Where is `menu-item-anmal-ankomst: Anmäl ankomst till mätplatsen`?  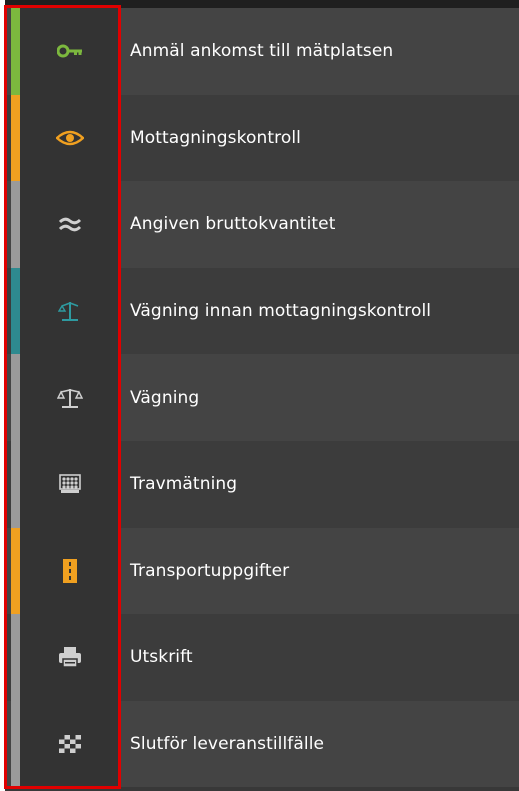 menu-item-anmal-ankomst: Anmäl ankomst till mätplatsen is located at coordinates (262, 51).